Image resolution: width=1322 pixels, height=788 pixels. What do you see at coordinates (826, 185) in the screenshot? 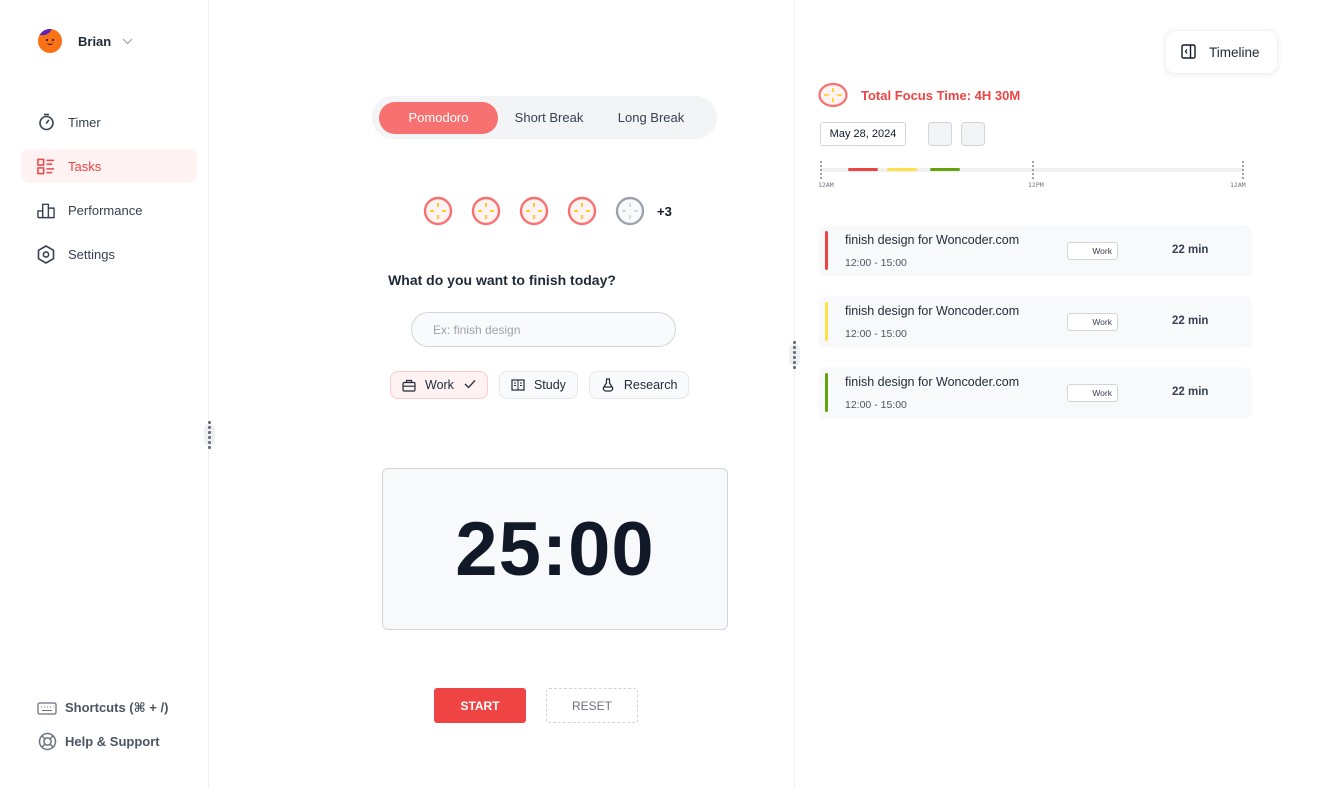
I see `timeline-label-start: 12AM` at bounding box center [826, 185].